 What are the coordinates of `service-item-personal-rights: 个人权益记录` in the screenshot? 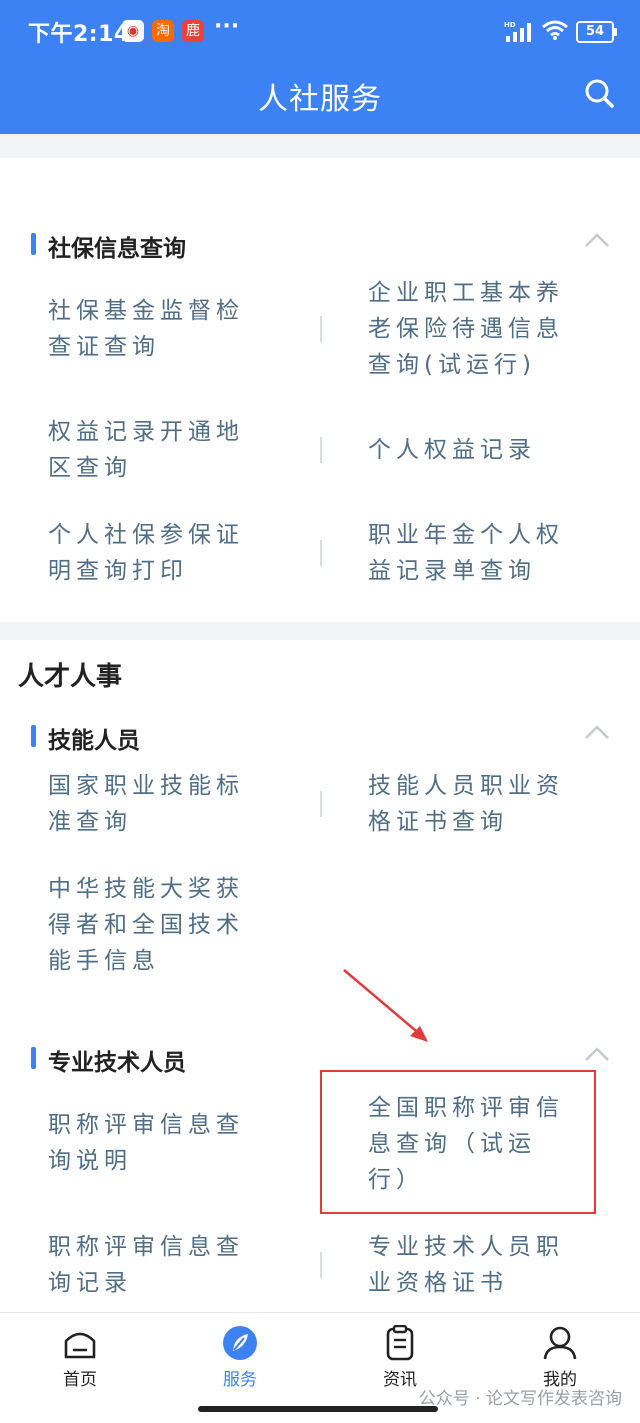 It's located at (473, 450).